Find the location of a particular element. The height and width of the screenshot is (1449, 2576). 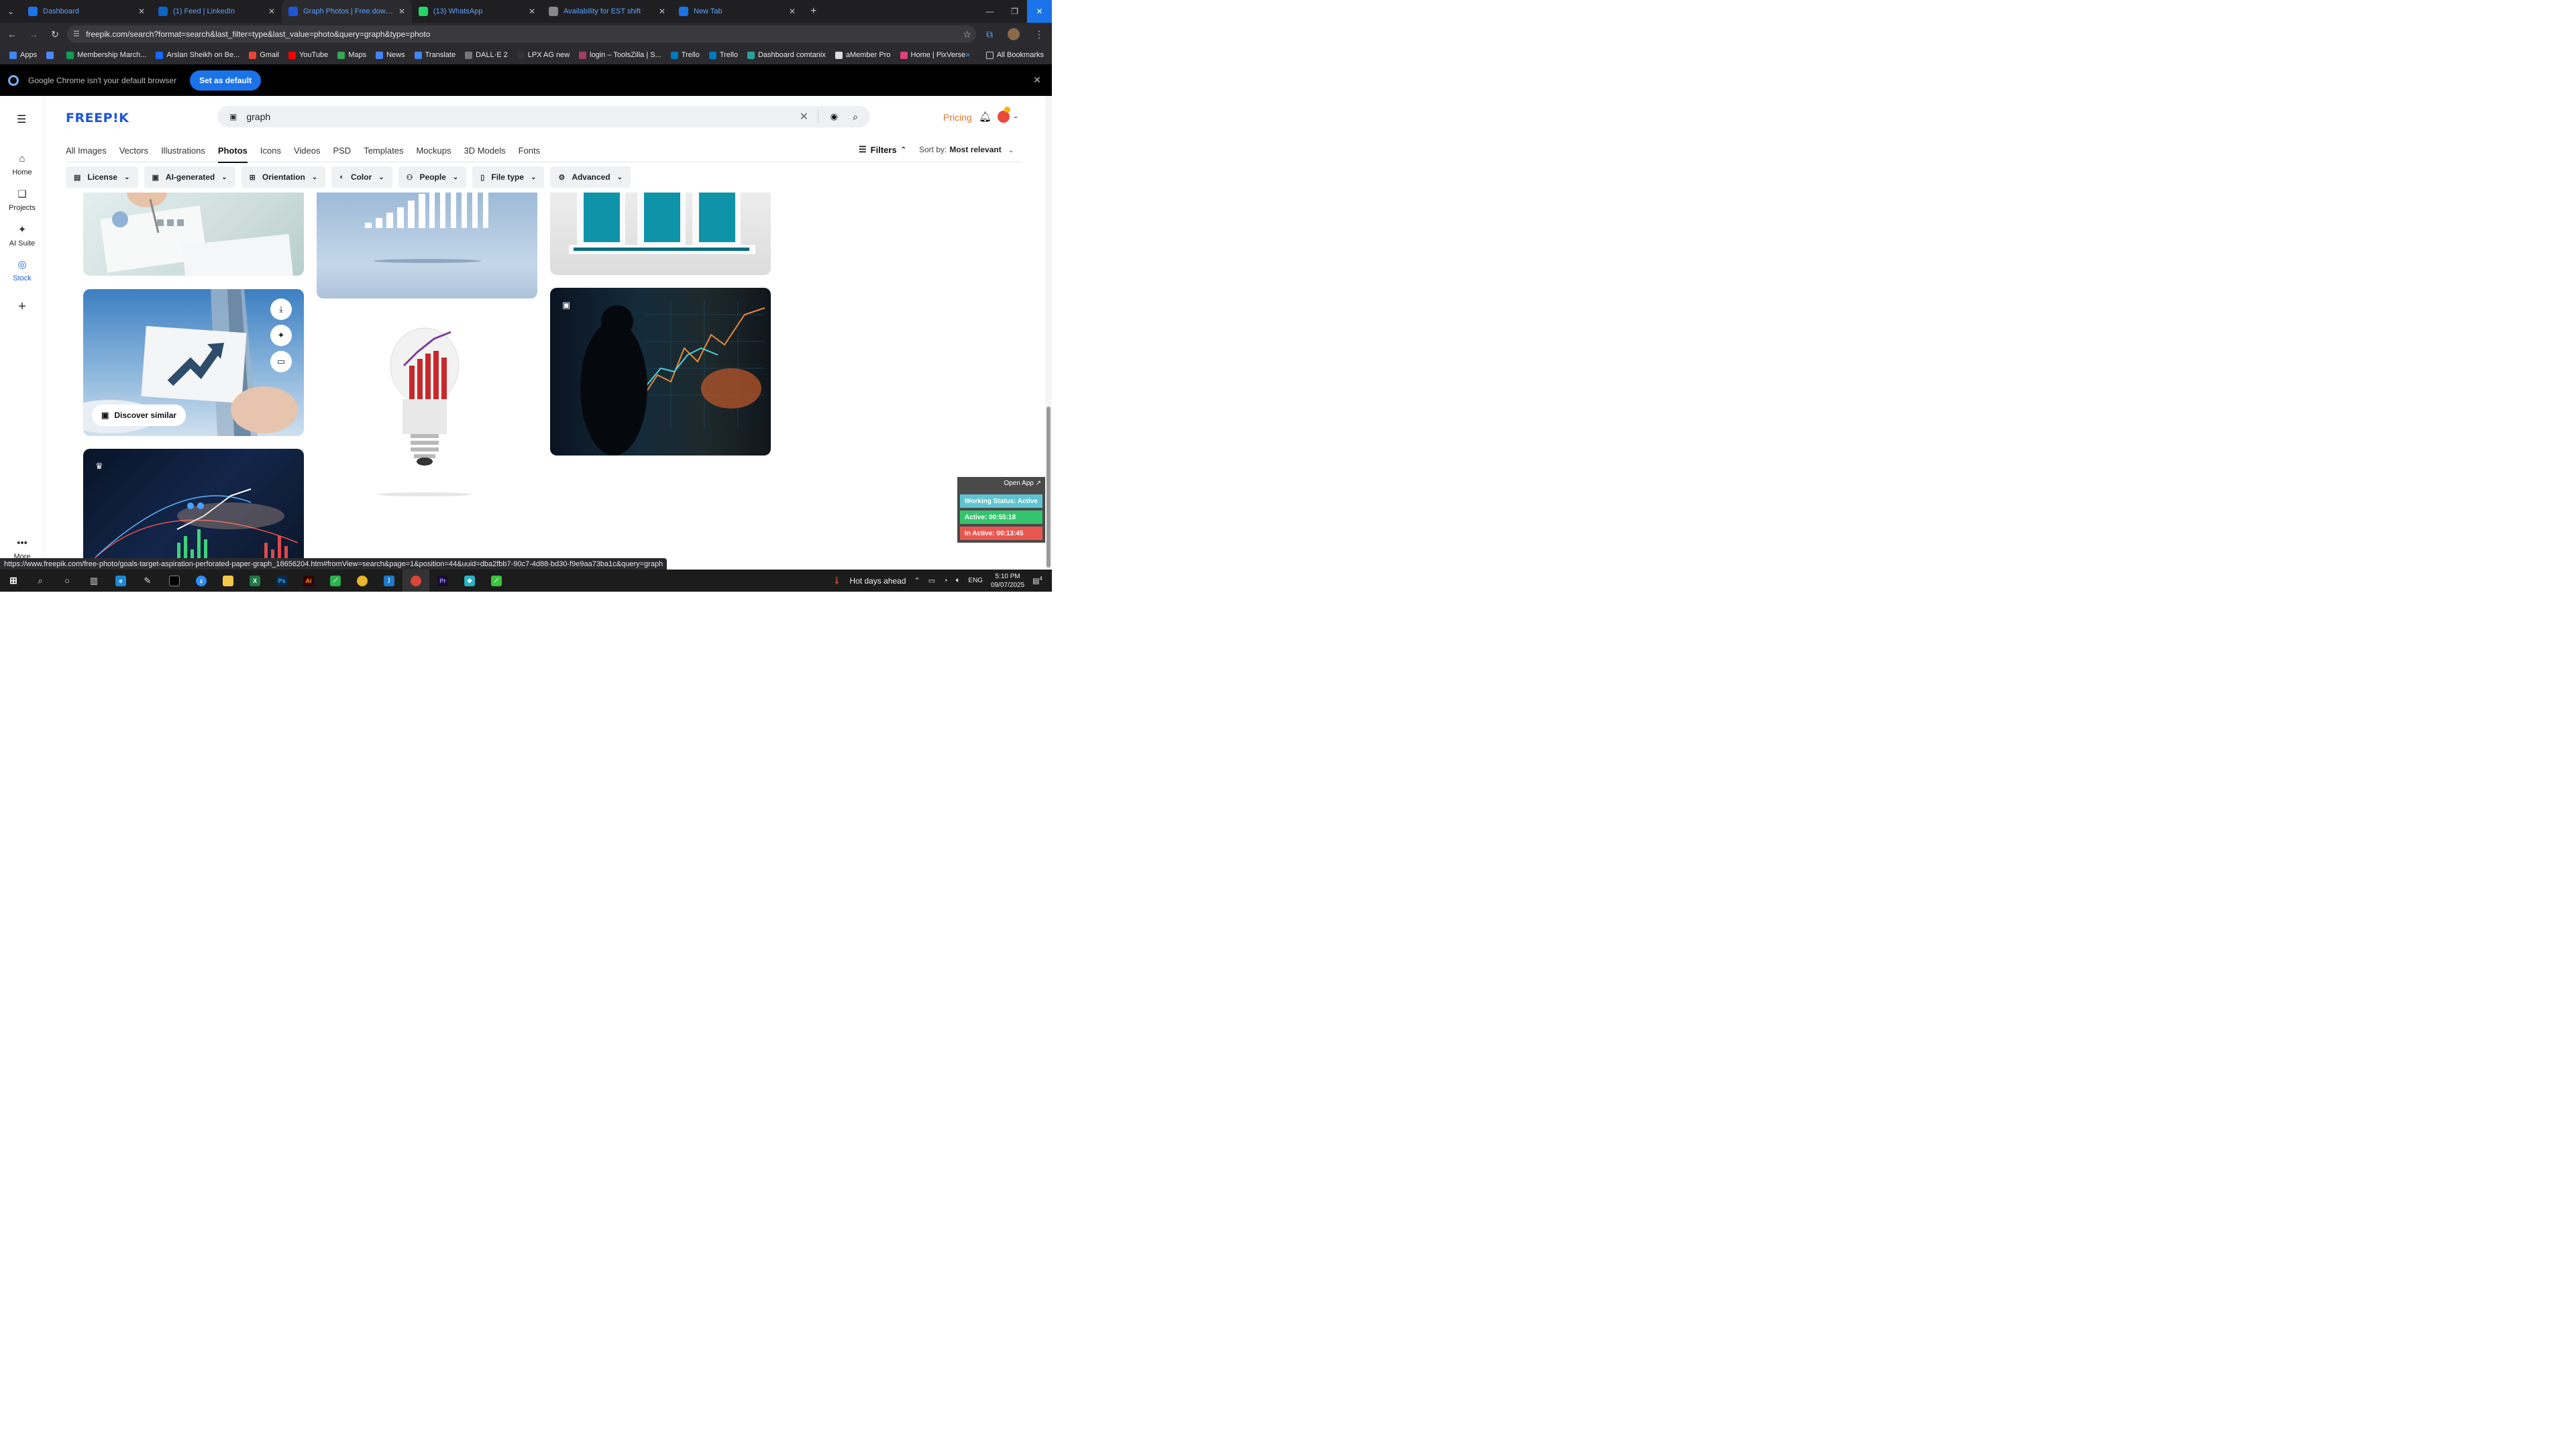

tab-vectors: Vectors is located at coordinates (133, 150).